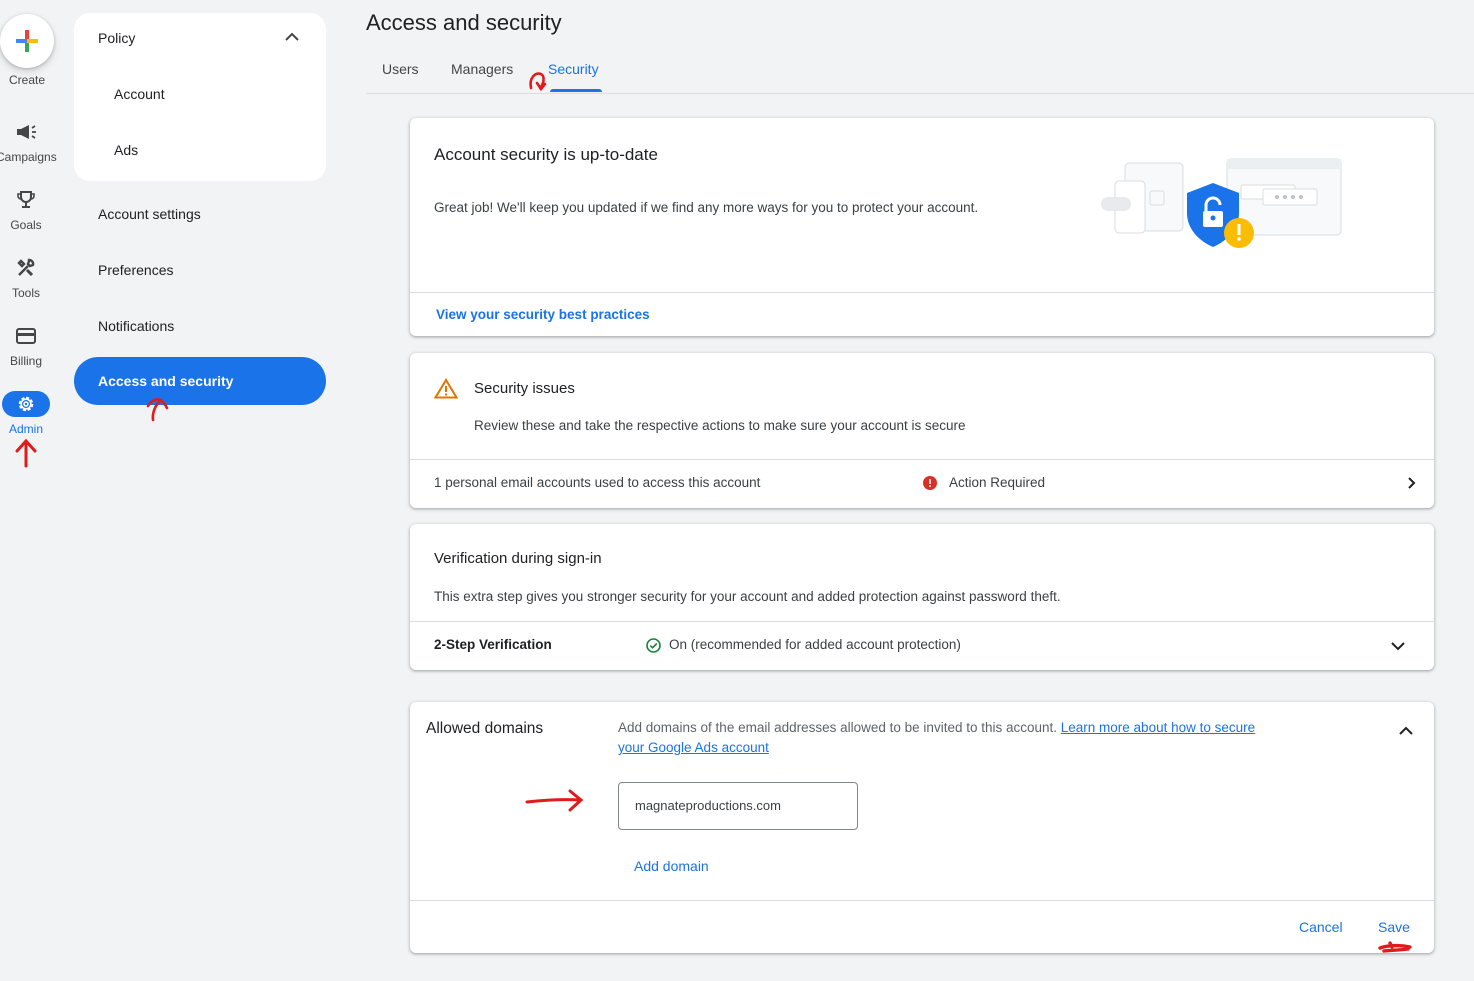 This screenshot has height=981, width=1474. What do you see at coordinates (27, 80) in the screenshot?
I see `create-label: Create` at bounding box center [27, 80].